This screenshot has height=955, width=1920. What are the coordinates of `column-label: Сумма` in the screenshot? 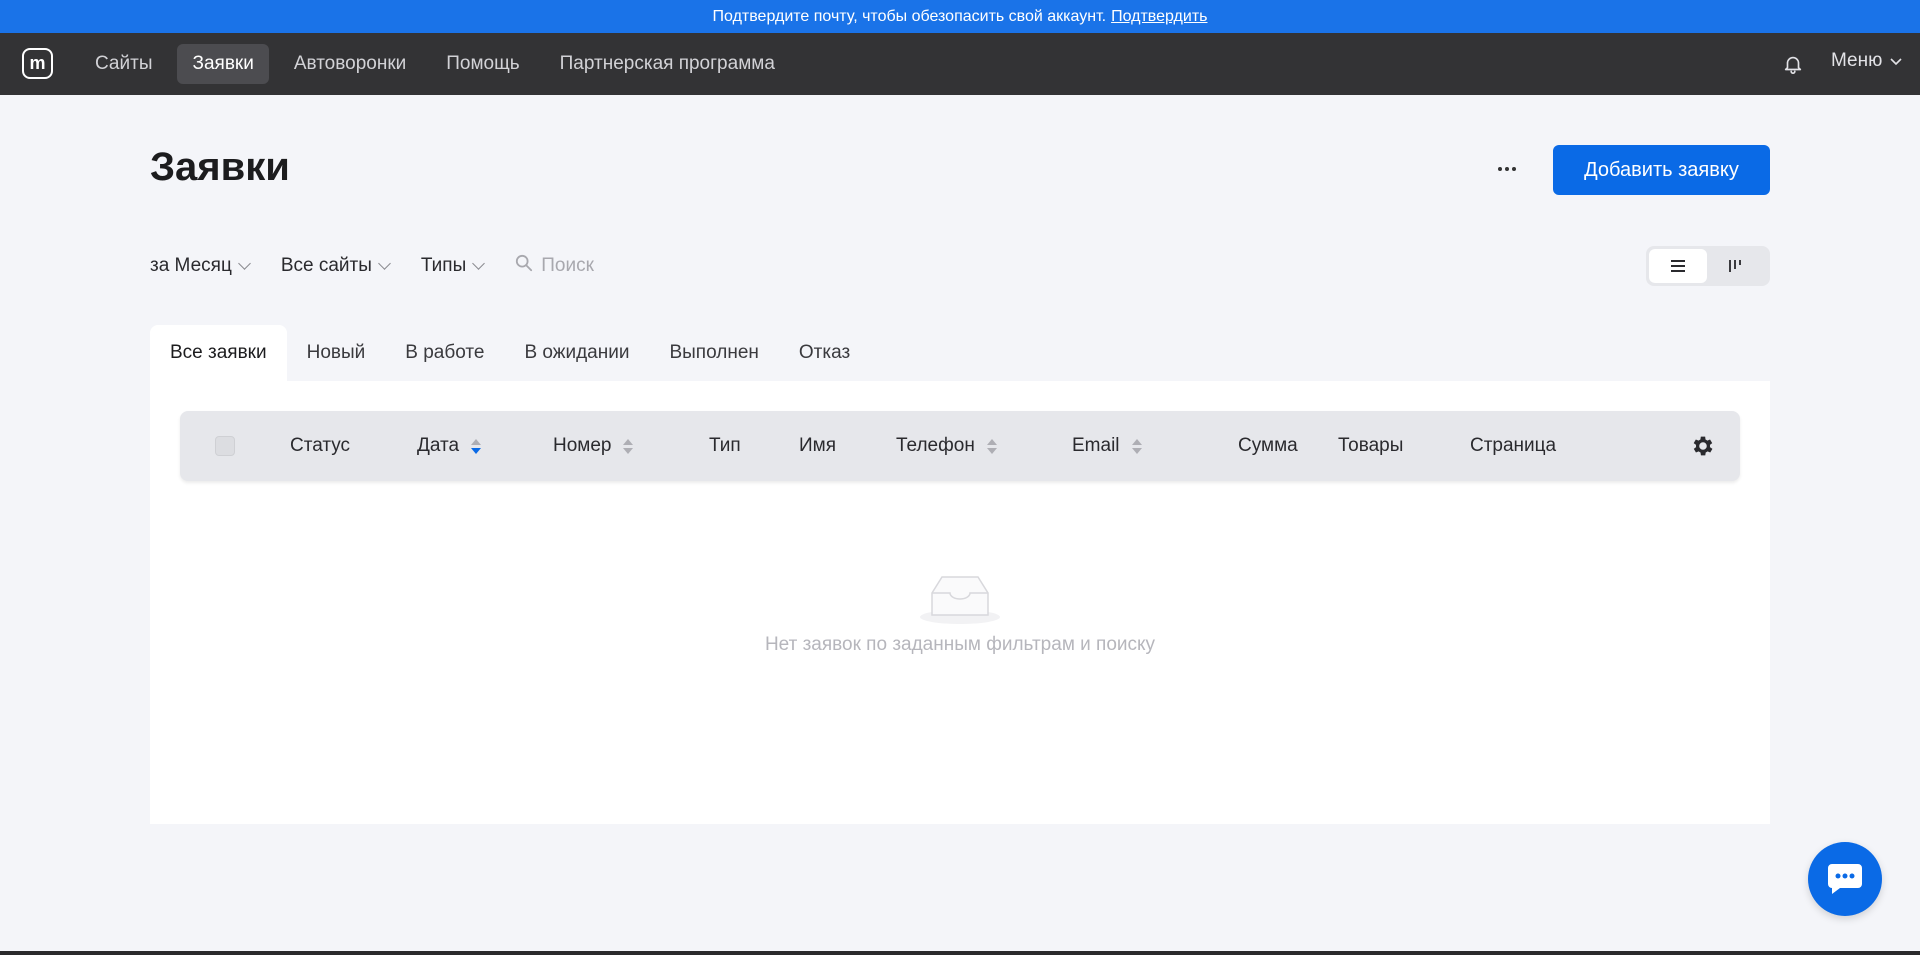 It's located at (1268, 445).